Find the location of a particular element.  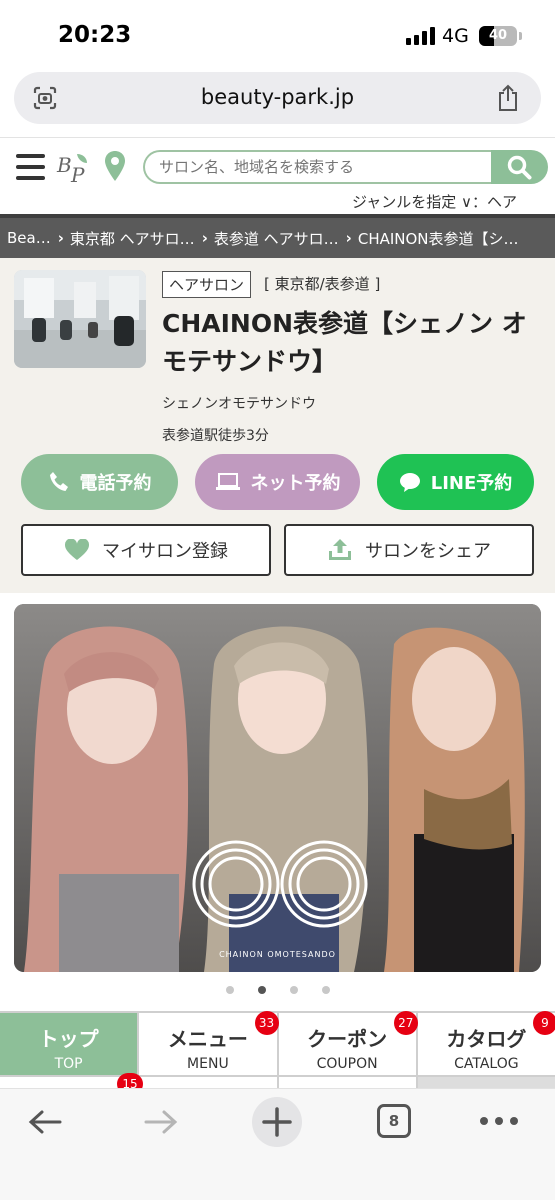

battery-cap is located at coordinates (520, 36).